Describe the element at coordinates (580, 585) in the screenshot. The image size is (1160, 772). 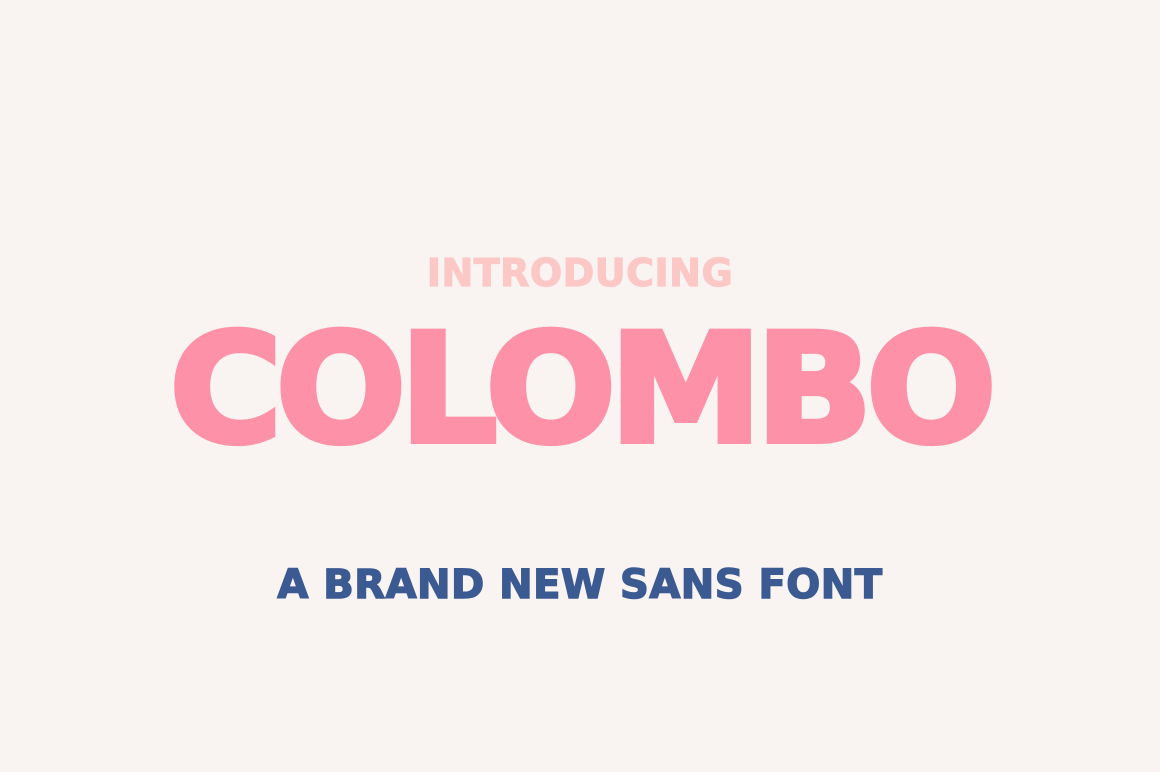
I see `tagline-text: A BRAND NEW SANS FONT` at that location.